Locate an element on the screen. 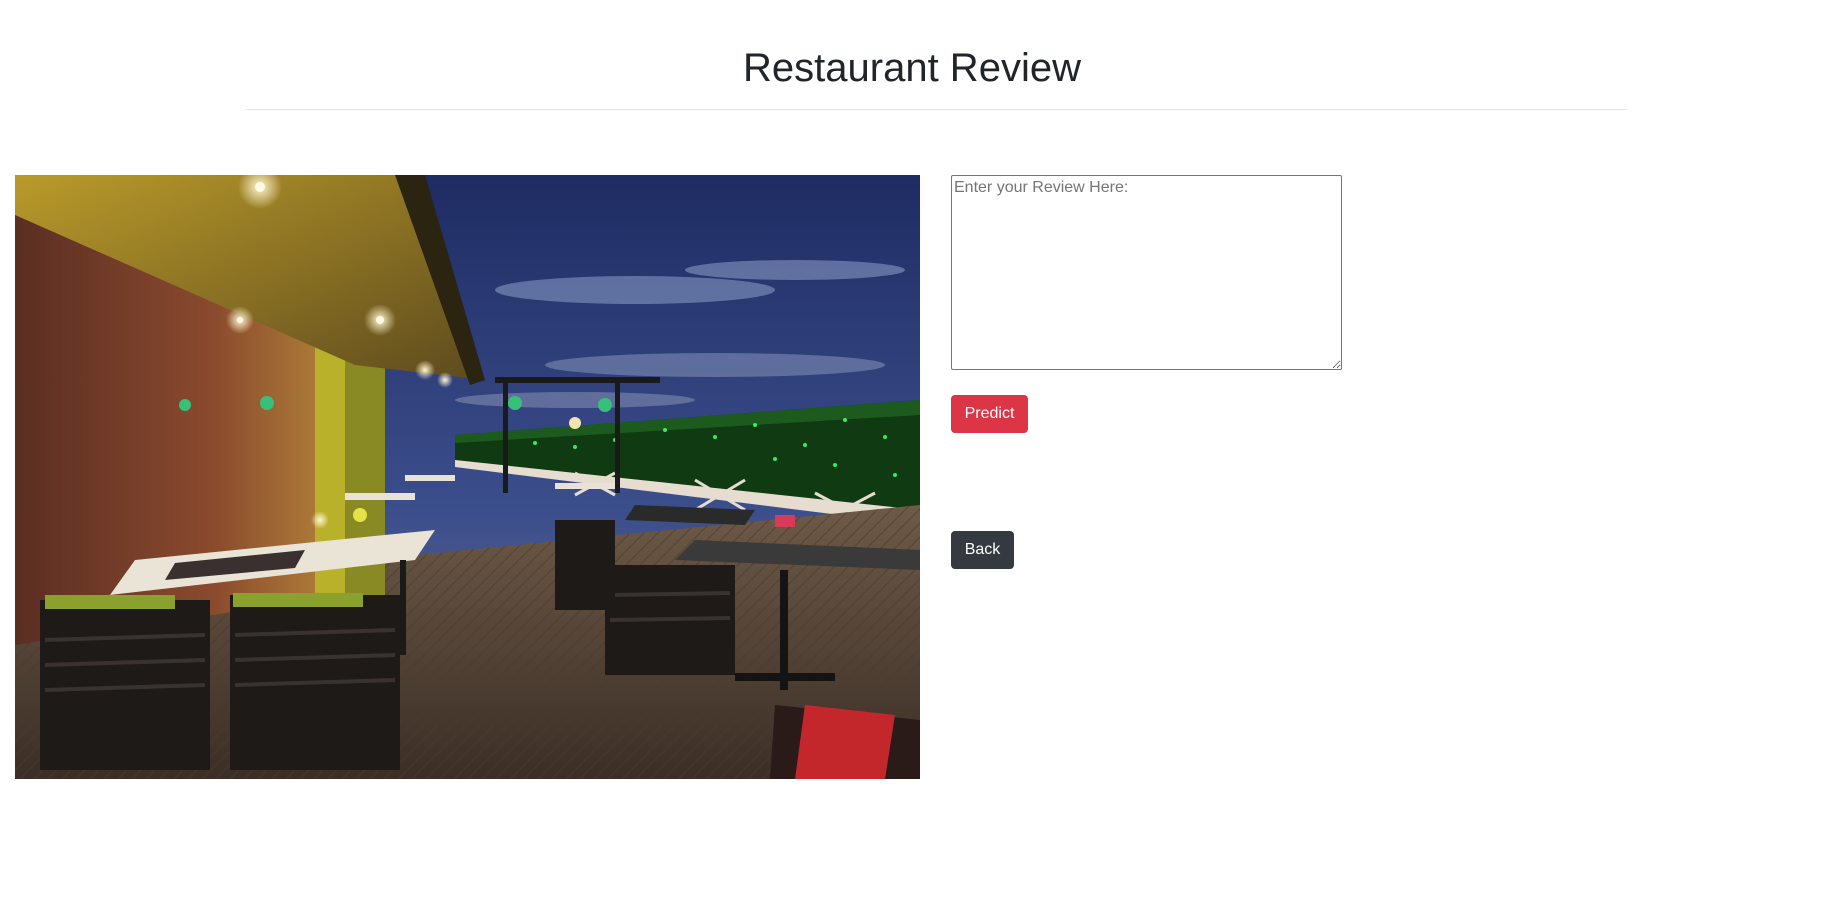  predict-button: Predict is located at coordinates (989, 414).